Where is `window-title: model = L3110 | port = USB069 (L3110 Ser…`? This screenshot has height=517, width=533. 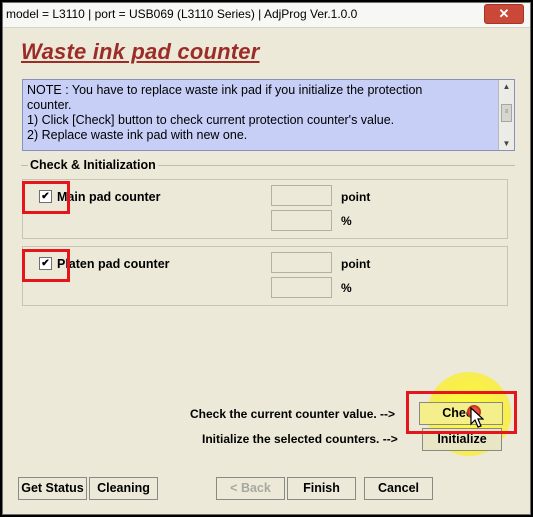
window-title: model = L3110 | port = USB069 (L3110 Ser… is located at coordinates (182, 14).